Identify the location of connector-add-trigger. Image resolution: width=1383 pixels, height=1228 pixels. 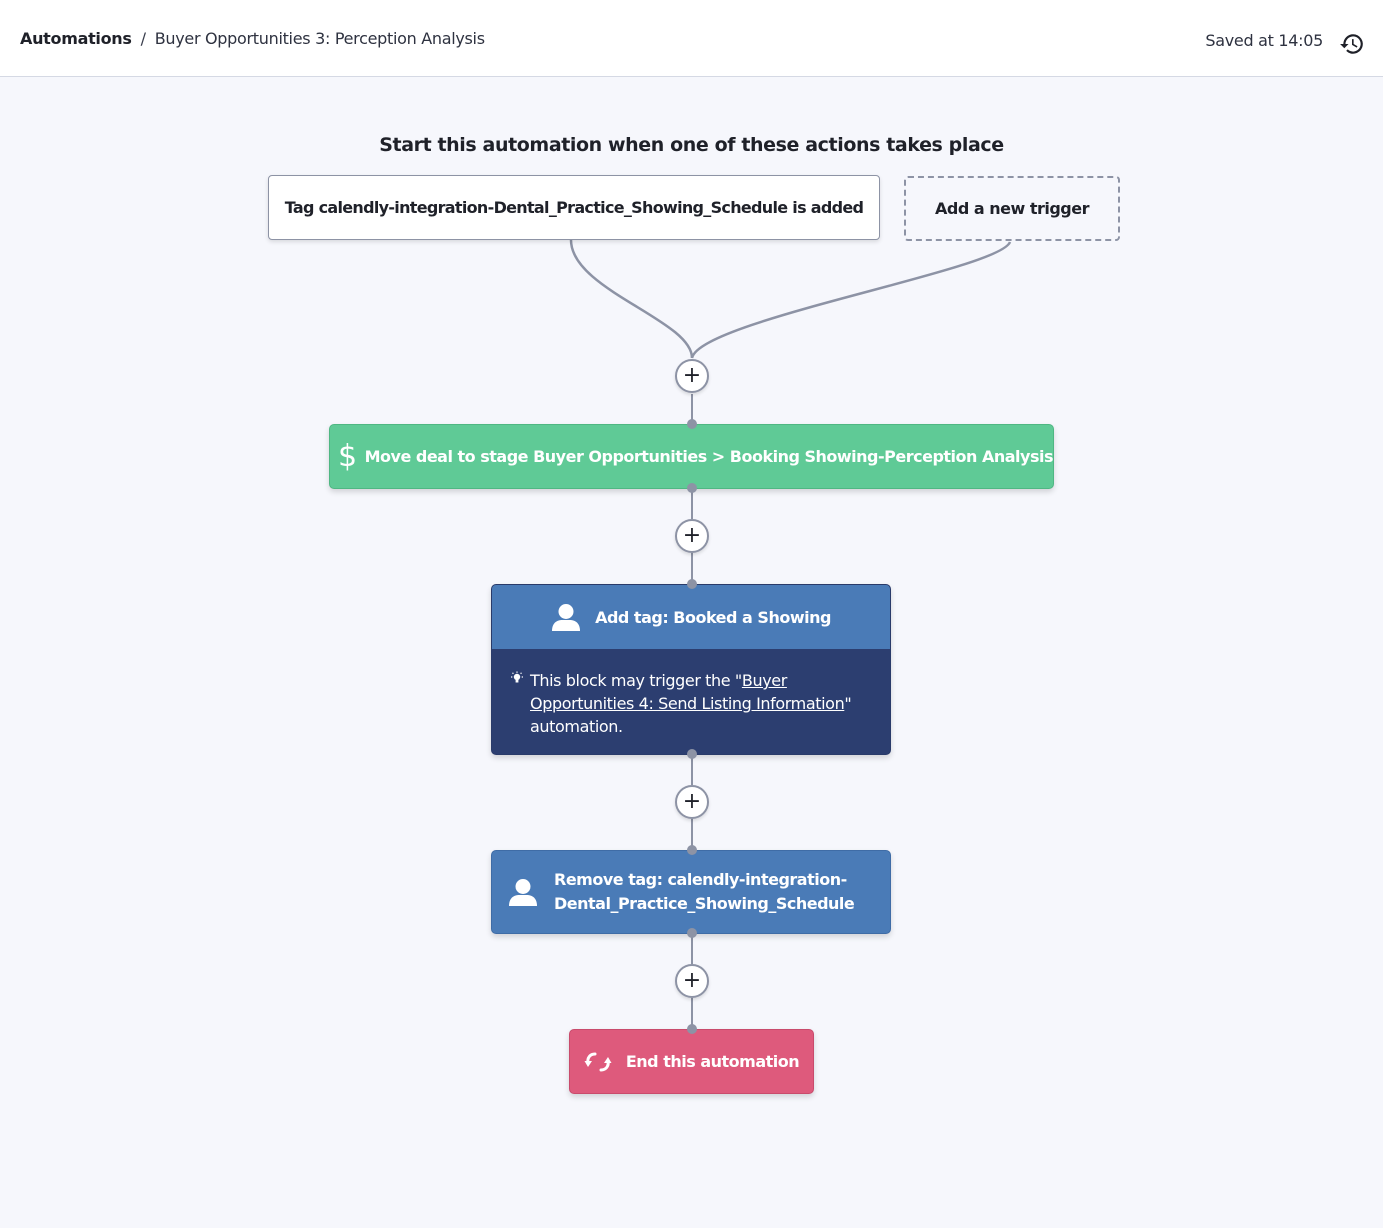
(851, 300).